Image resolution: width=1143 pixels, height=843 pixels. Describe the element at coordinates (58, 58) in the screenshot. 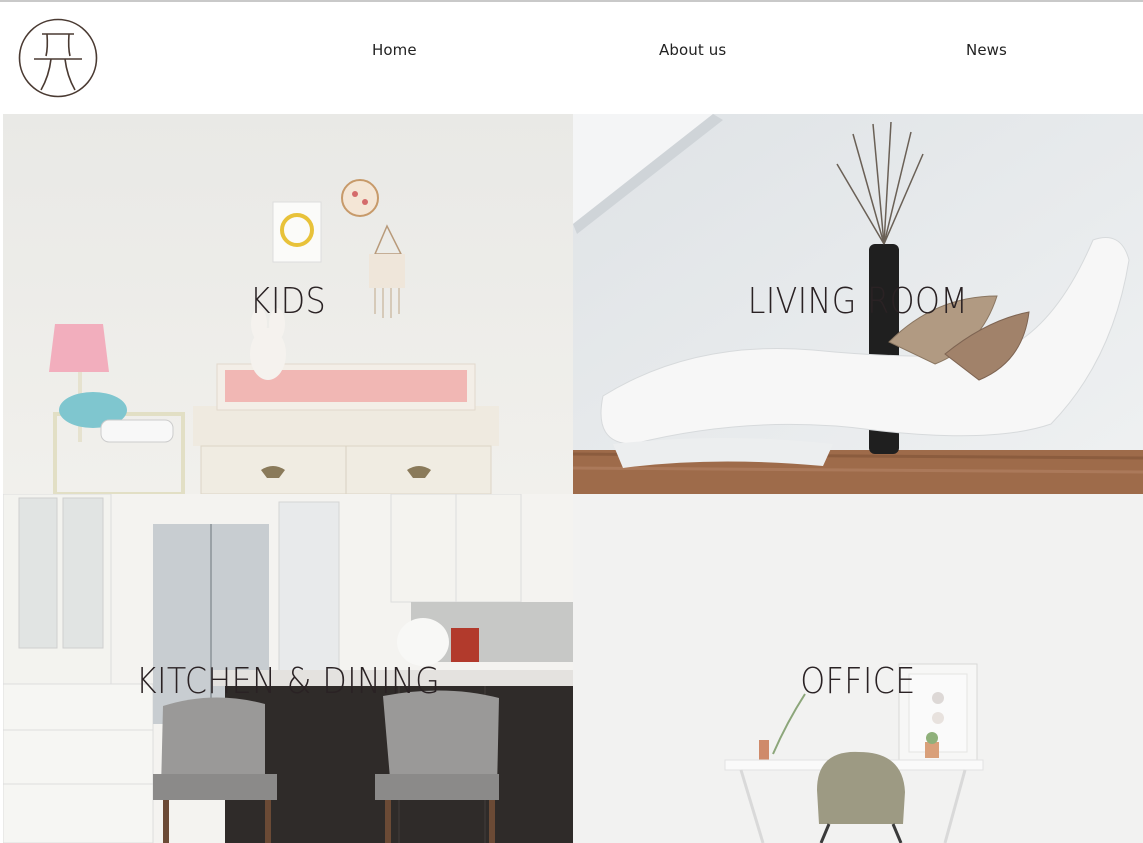

I see `chair-logo-icon` at that location.